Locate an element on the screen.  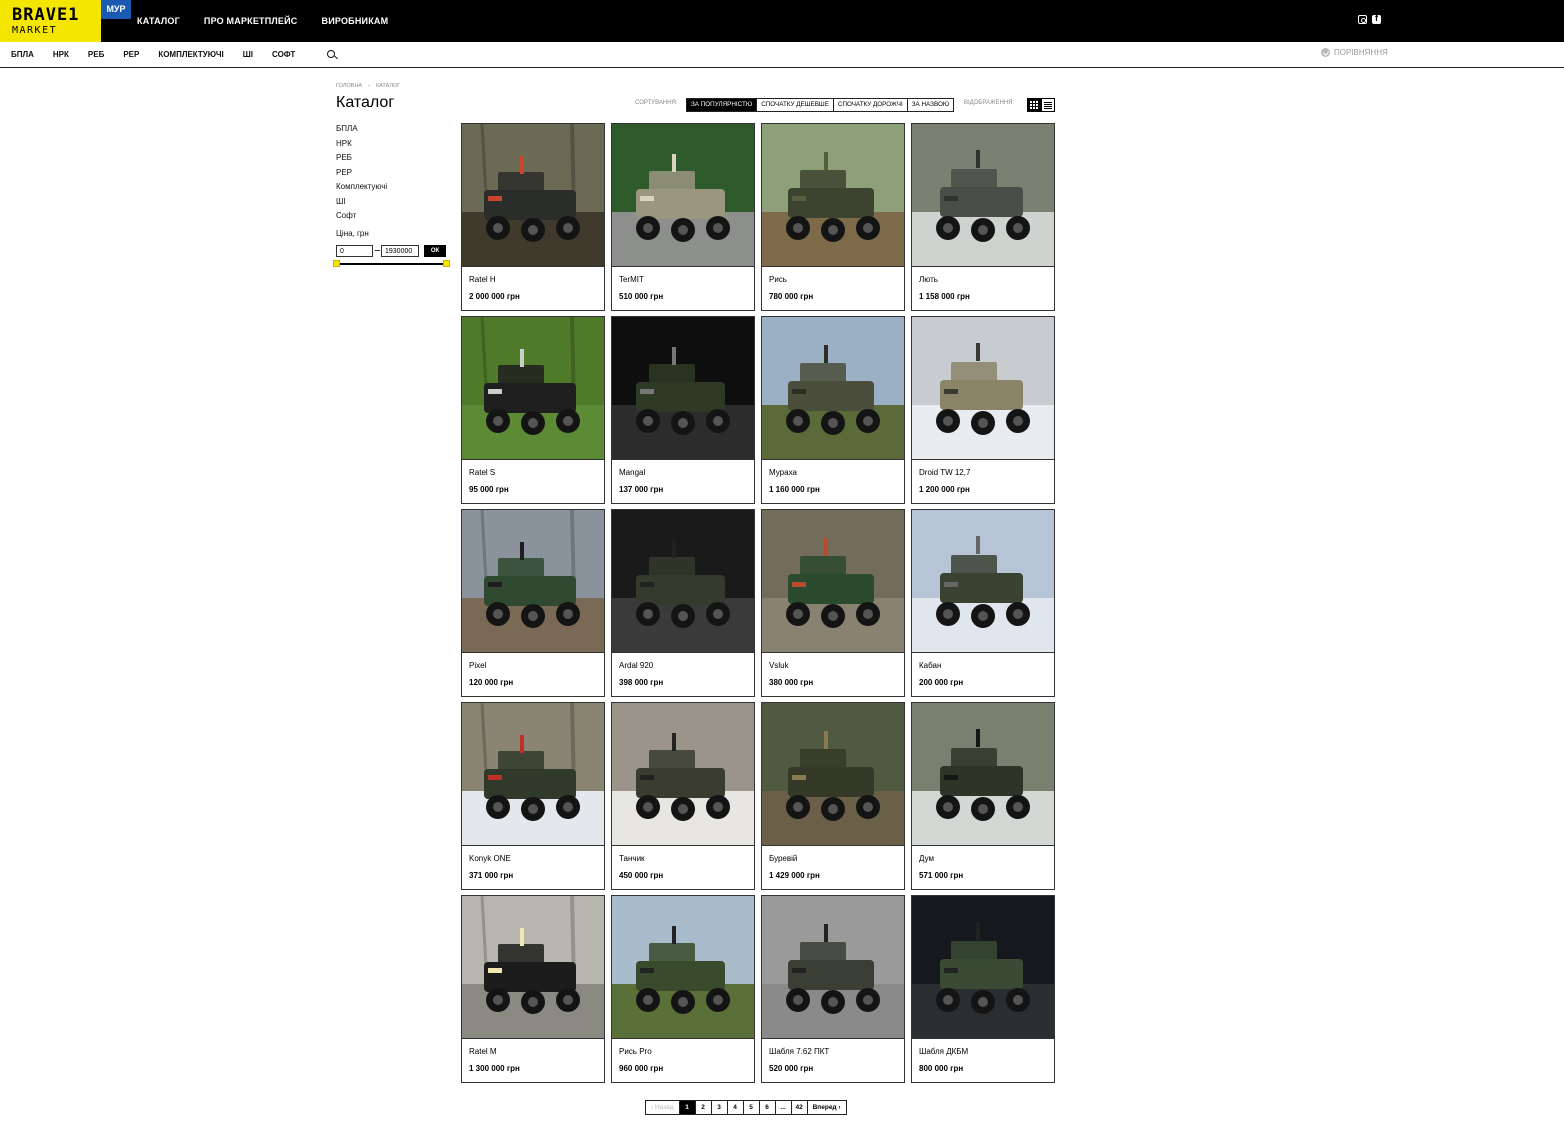
product-name: Дум is located at coordinates (926, 858).